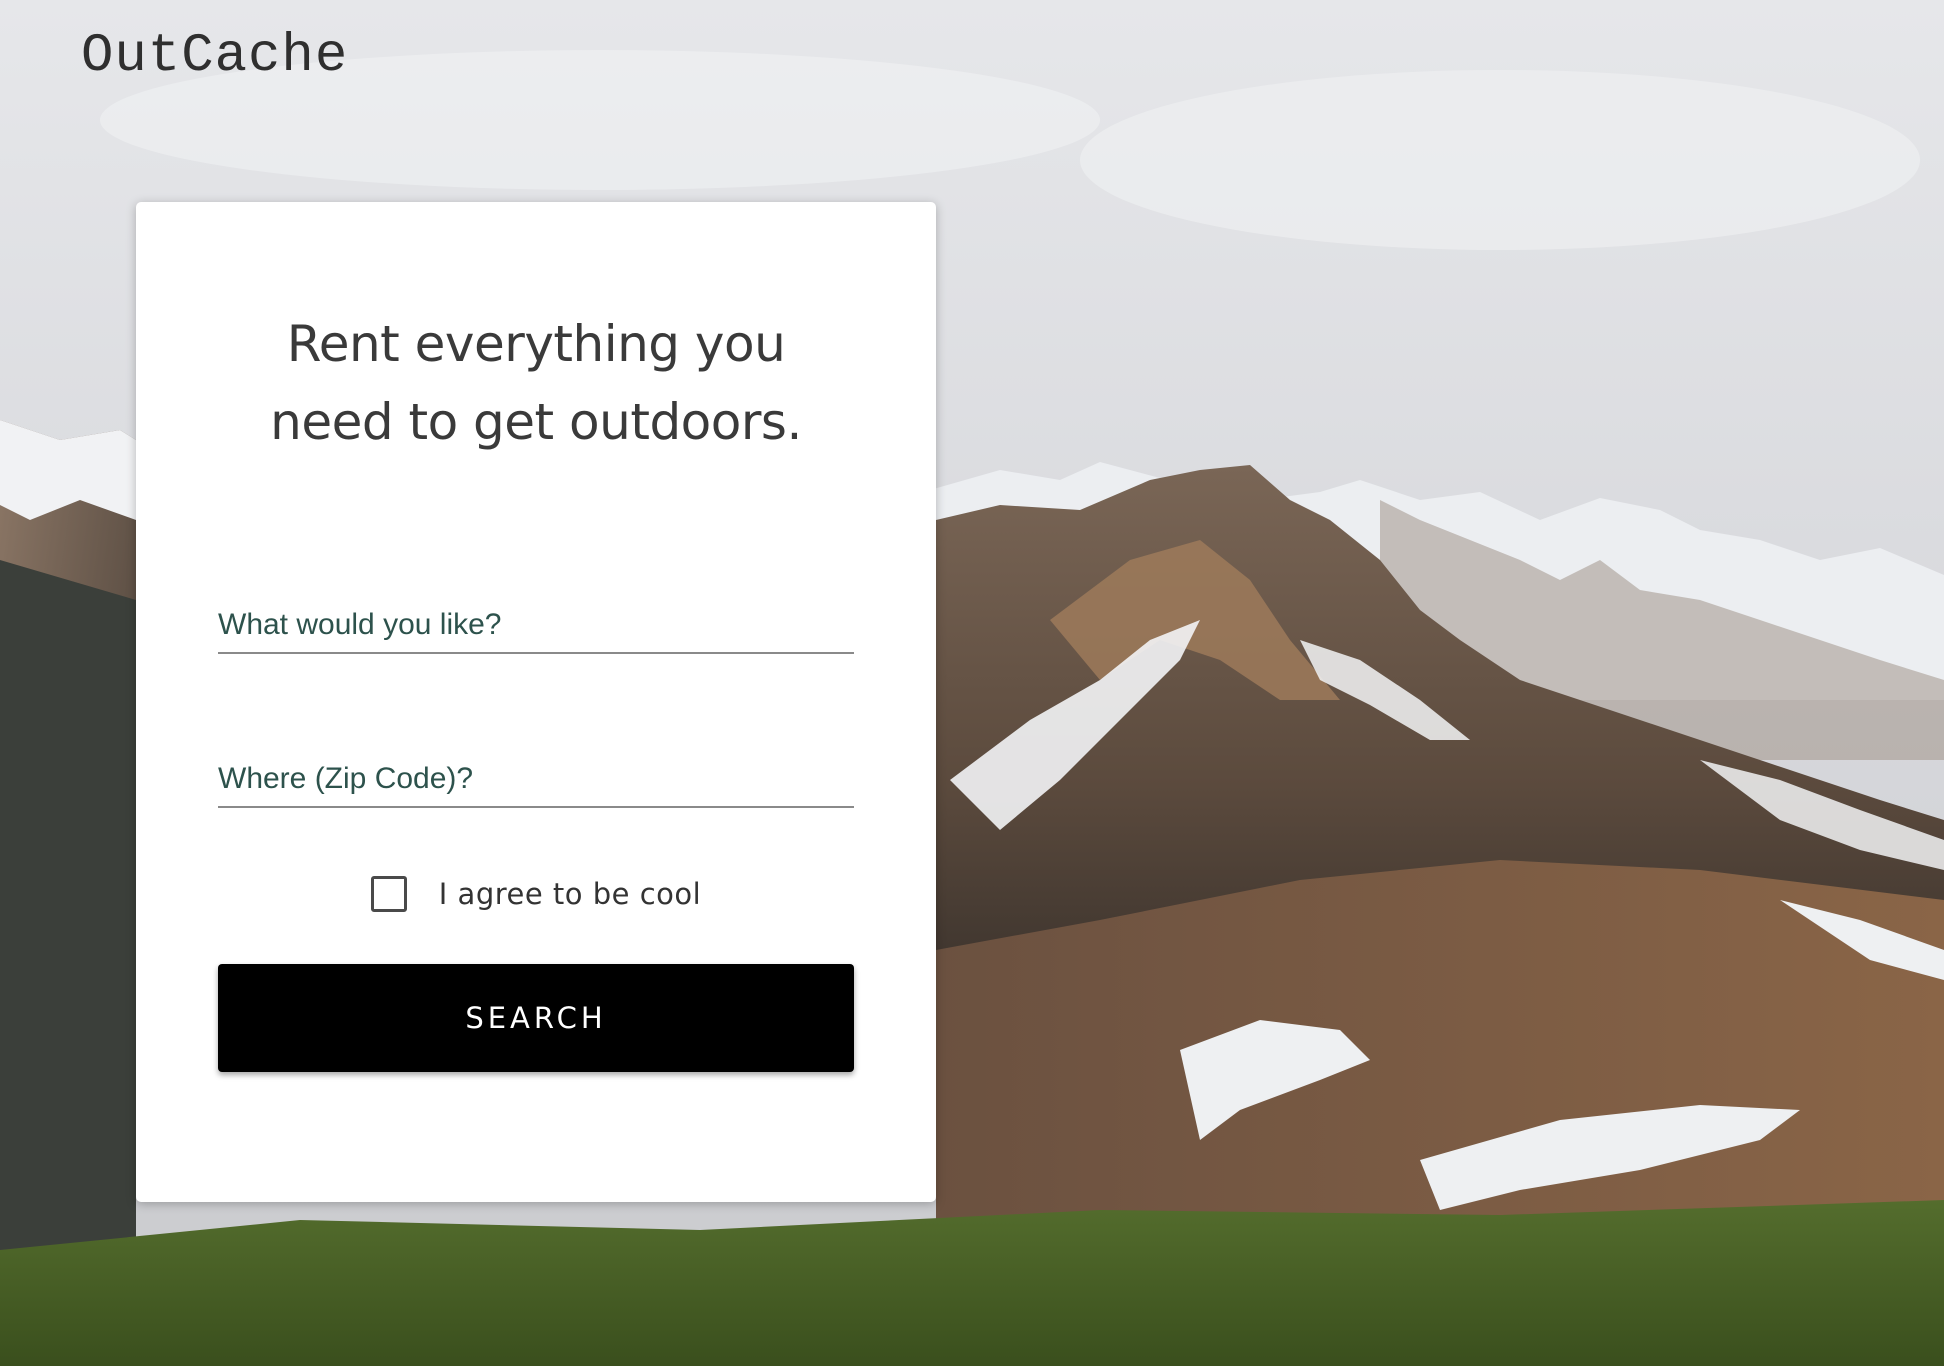 This screenshot has width=1944, height=1366. What do you see at coordinates (536, 422) in the screenshot?
I see `headline-line-2: need to get outdoors.` at bounding box center [536, 422].